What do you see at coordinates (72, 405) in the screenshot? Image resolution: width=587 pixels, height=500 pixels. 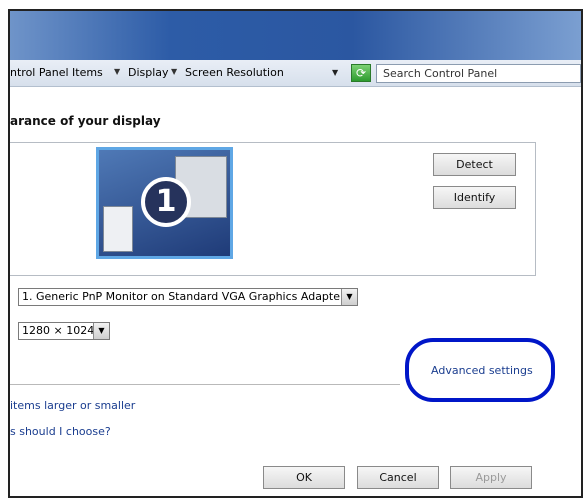 I see `make-items-larger-link: items larger or smaller` at bounding box center [72, 405].